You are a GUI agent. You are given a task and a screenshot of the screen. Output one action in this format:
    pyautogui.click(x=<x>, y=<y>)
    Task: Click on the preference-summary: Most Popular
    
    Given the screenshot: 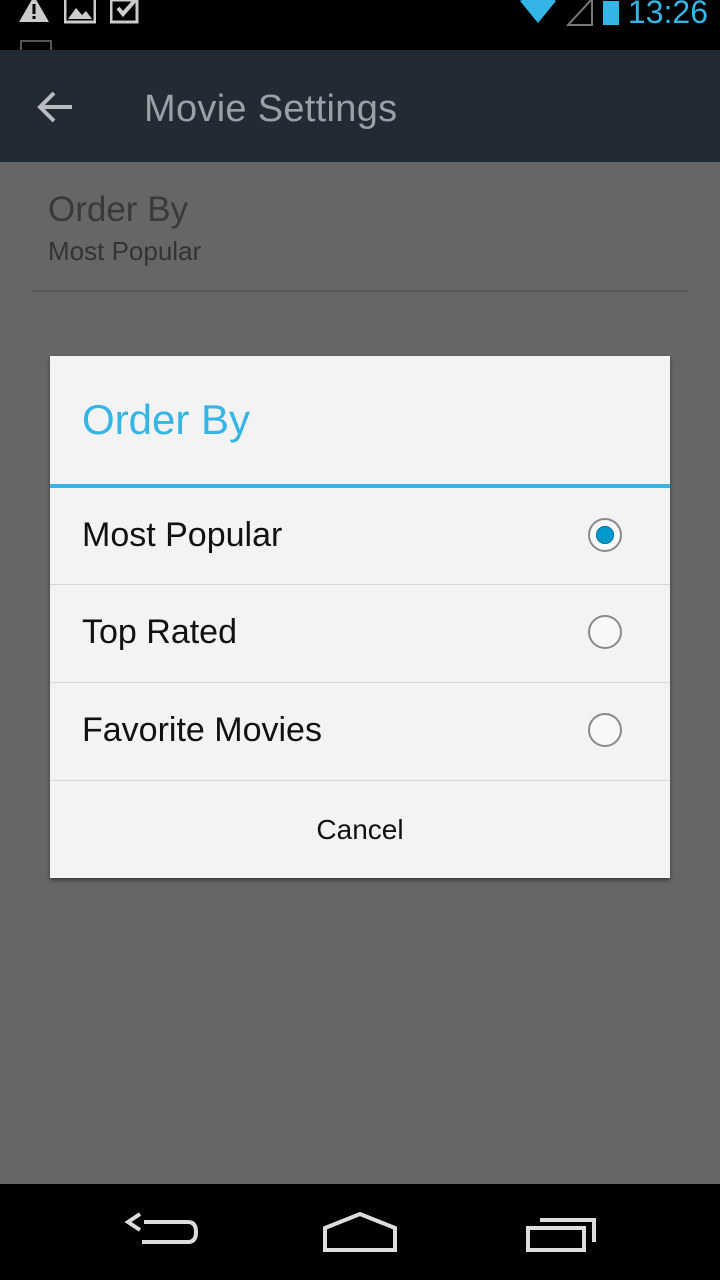 What is the action you would take?
    pyautogui.click(x=125, y=251)
    